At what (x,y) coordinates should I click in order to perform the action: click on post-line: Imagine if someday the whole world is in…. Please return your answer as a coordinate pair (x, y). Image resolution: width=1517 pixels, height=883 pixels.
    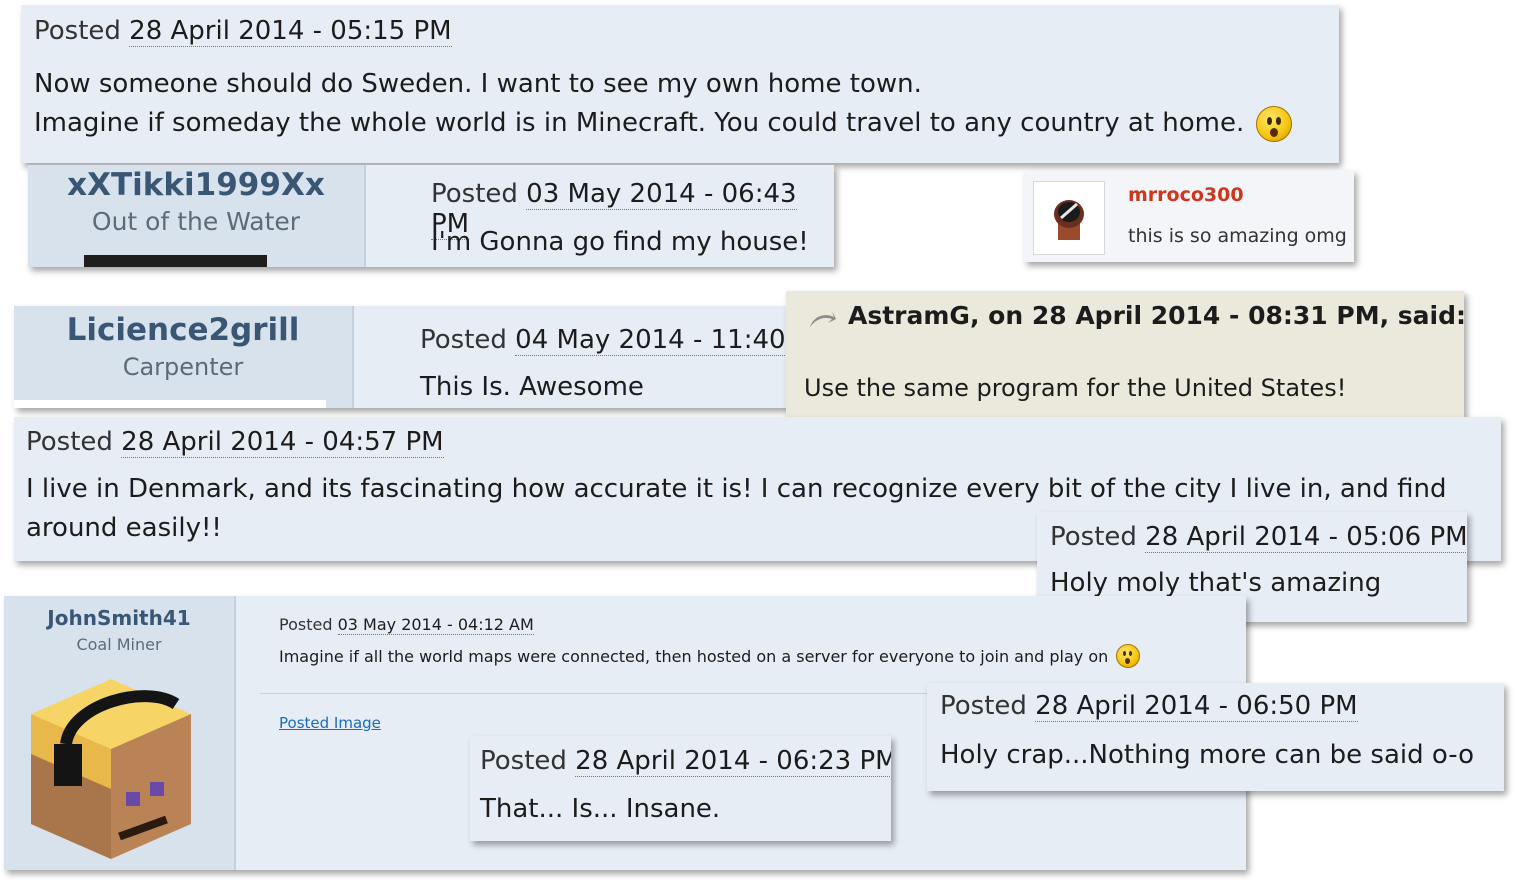
    Looking at the image, I should click on (663, 123).